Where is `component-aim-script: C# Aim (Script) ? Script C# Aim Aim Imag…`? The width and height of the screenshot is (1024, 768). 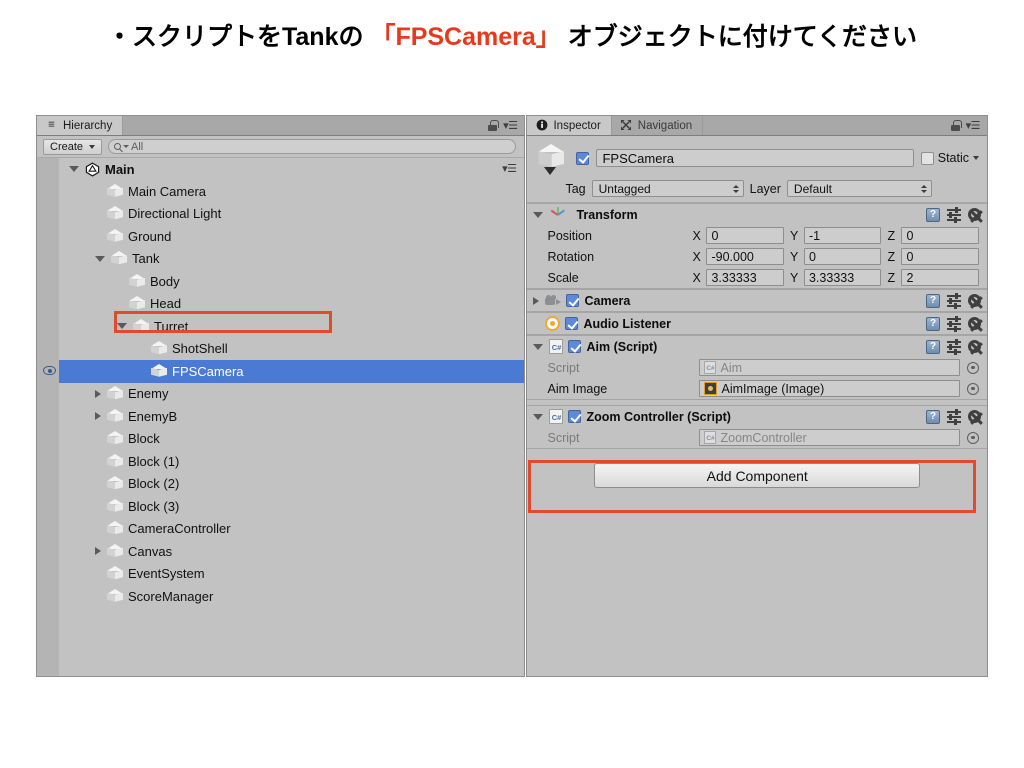 component-aim-script: C# Aim (Script) ? Script C# Aim Aim Imag… is located at coordinates (757, 367).